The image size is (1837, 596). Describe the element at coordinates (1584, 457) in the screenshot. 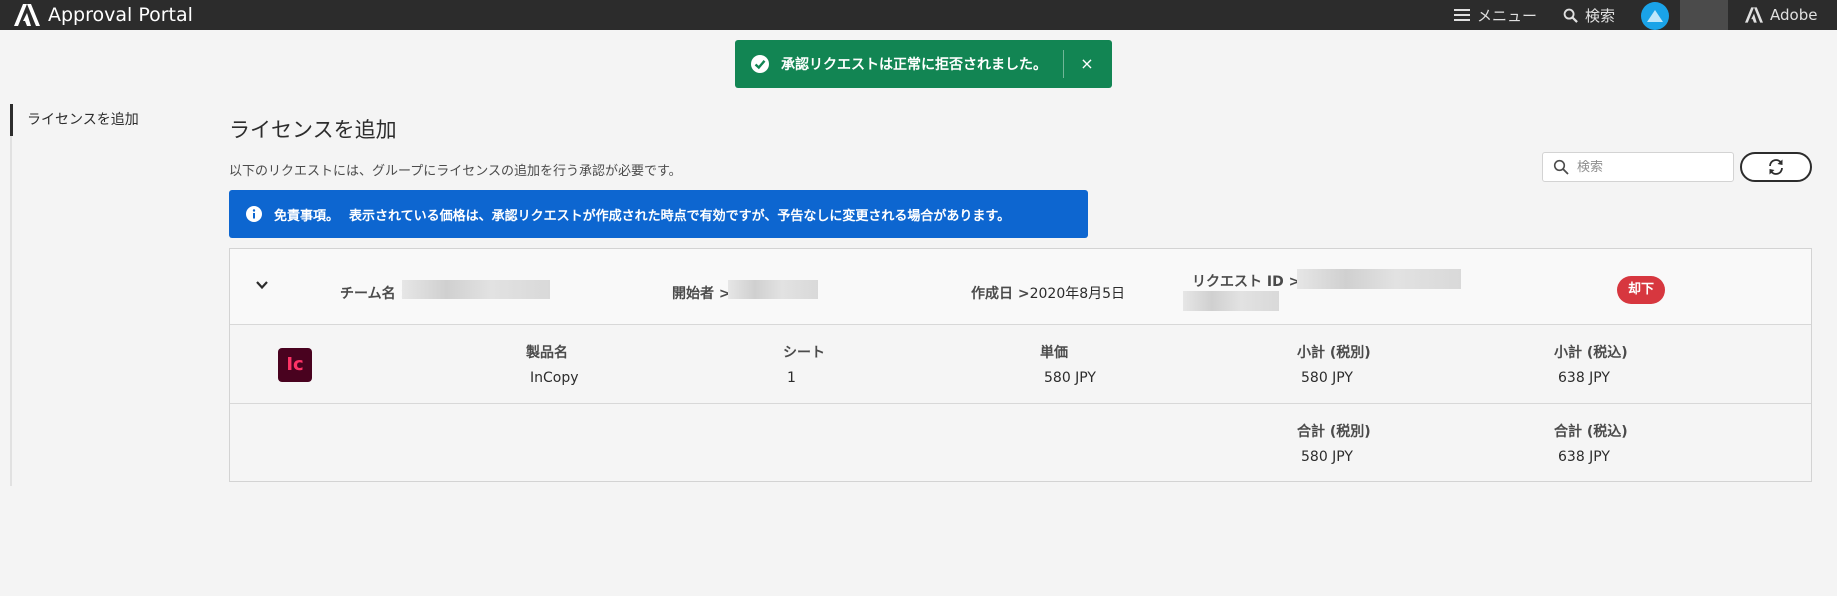

I see `total-incl-value: 638 JPY` at that location.